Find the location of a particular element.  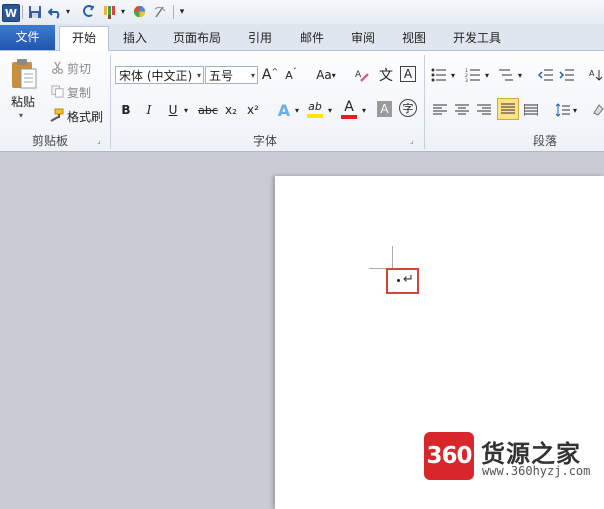

clipboard-group-label: 剪贴板 is located at coordinates (49, 141).